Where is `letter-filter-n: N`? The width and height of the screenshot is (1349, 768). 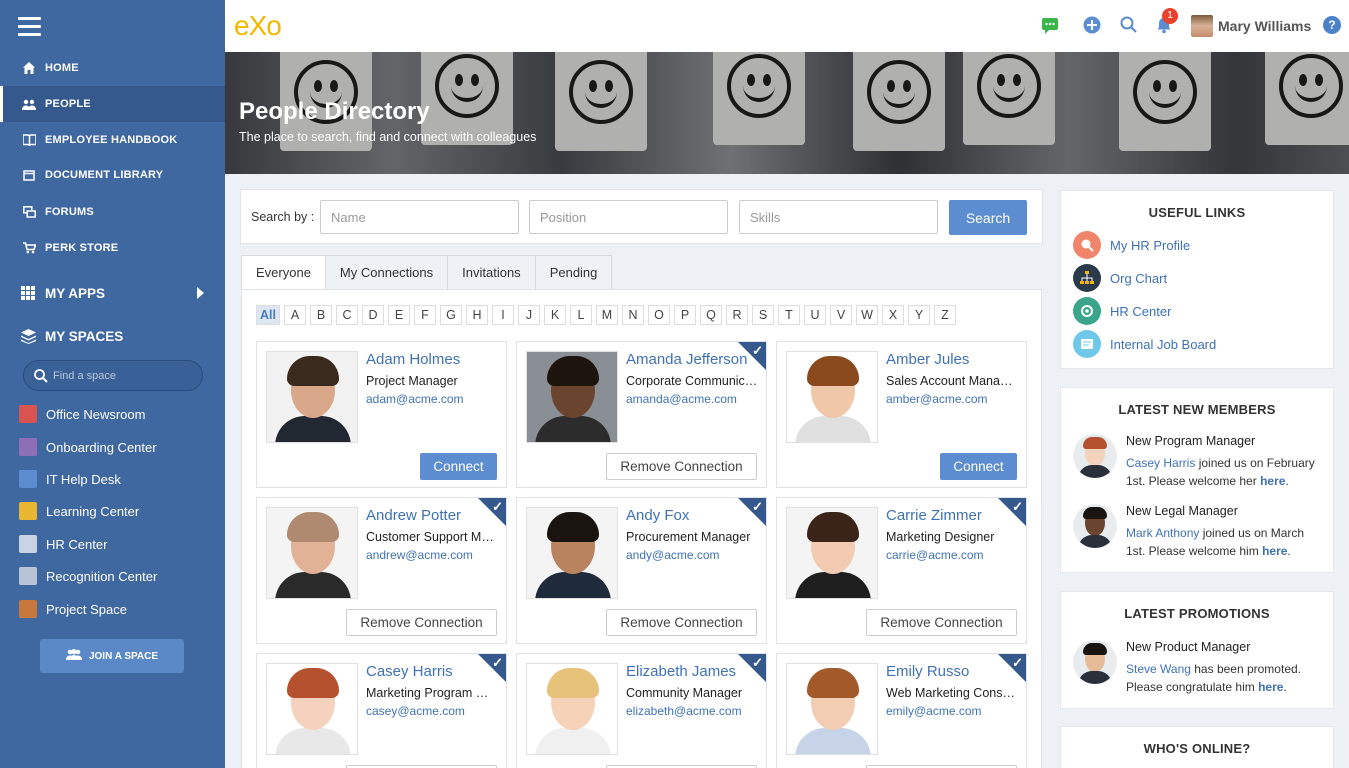 letter-filter-n: N is located at coordinates (633, 315).